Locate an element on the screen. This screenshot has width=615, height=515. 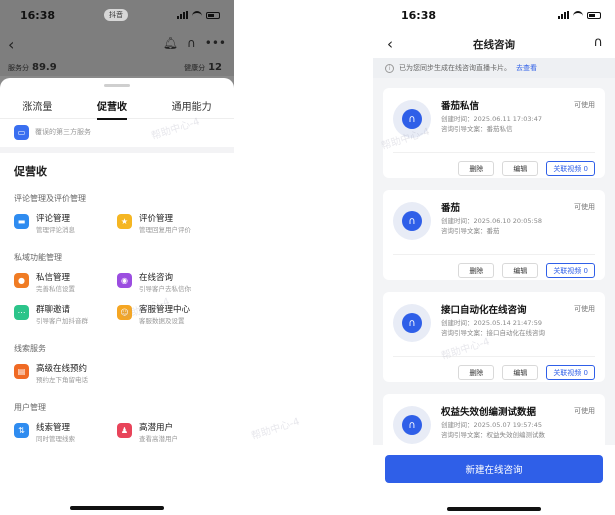
page-header: ‹ 在线咨询 ∩ is located at coordinates (494, 44).